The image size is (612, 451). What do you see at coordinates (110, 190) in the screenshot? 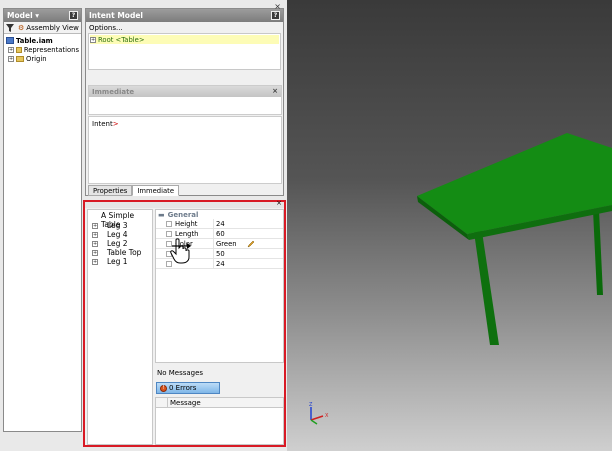
I see `tab-properties: Properties` at bounding box center [110, 190].